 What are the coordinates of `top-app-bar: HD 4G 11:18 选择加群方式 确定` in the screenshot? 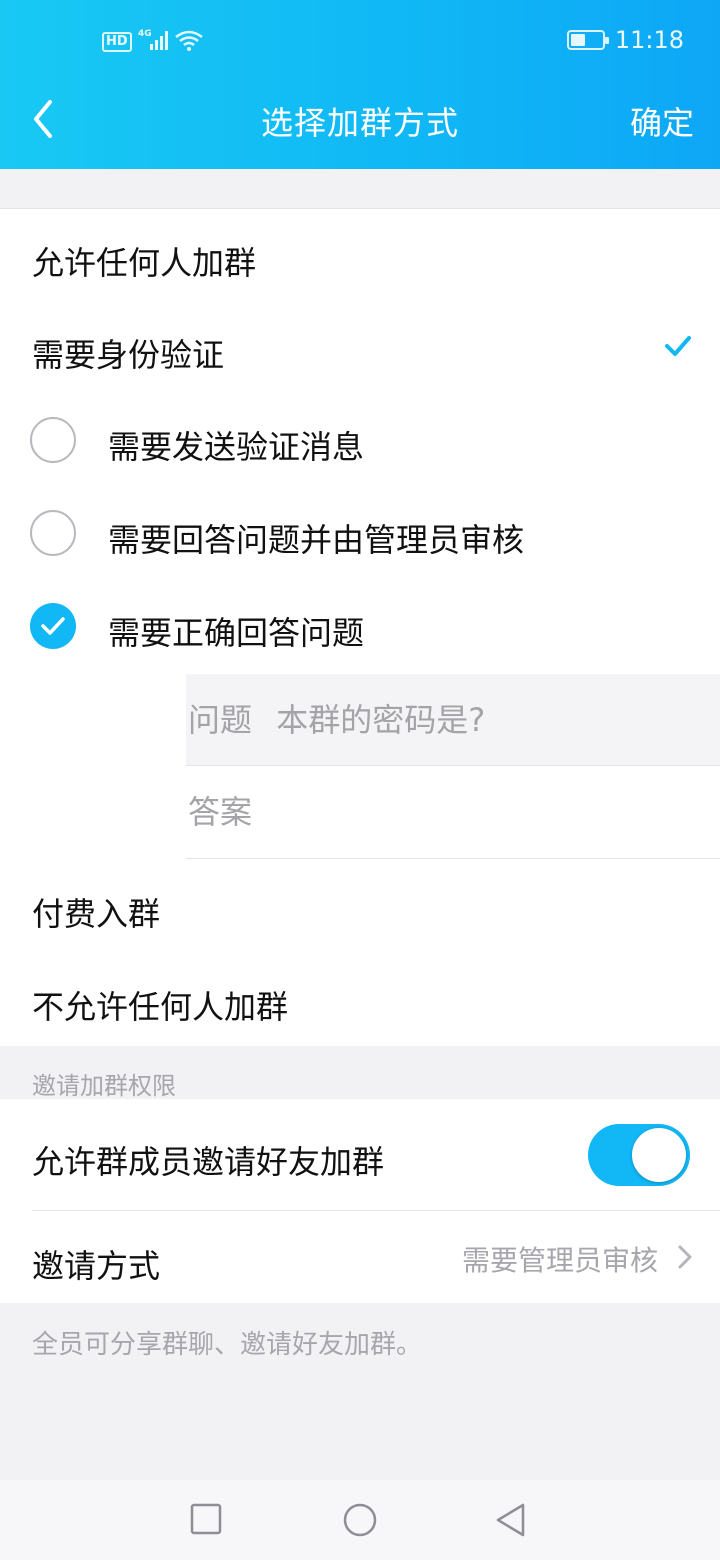 It's located at (360, 84).